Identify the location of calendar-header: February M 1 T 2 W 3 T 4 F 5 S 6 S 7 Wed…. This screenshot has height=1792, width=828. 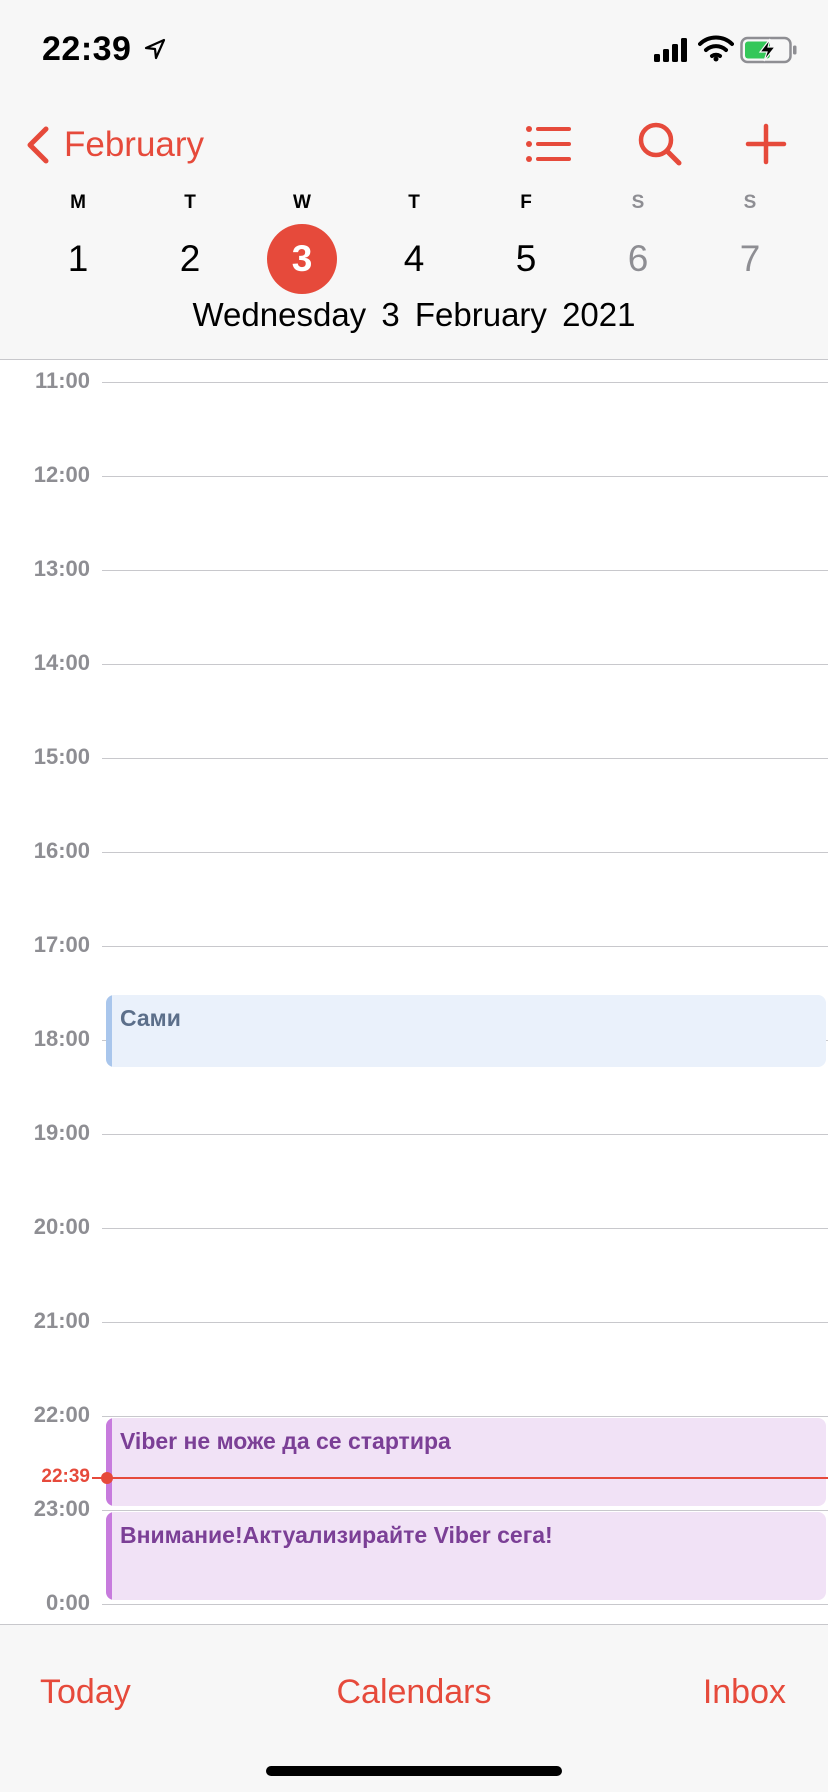
(414, 230).